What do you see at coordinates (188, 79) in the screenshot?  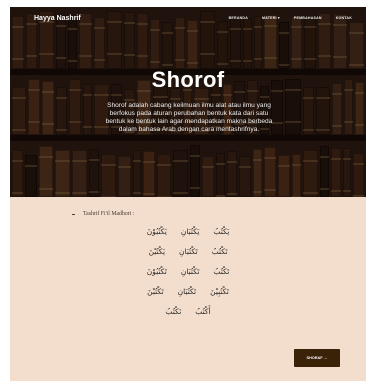 I see `page-title: Shorof` at bounding box center [188, 79].